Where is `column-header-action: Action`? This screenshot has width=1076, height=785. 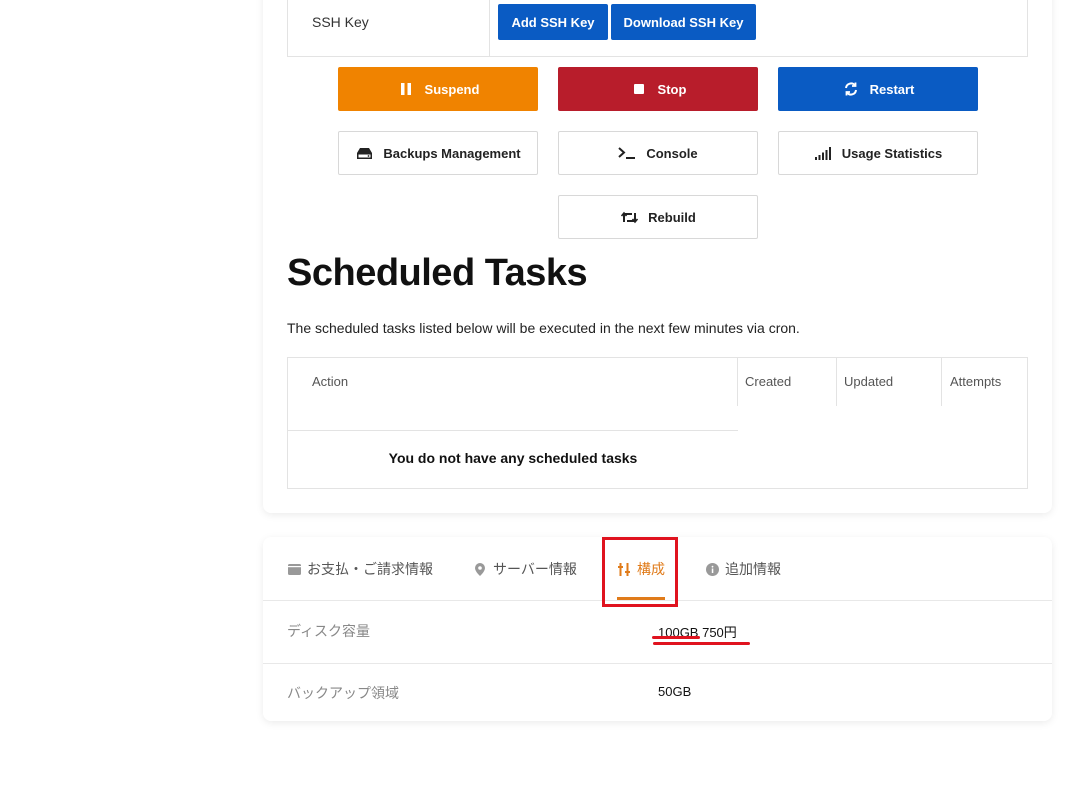 column-header-action: Action is located at coordinates (330, 381).